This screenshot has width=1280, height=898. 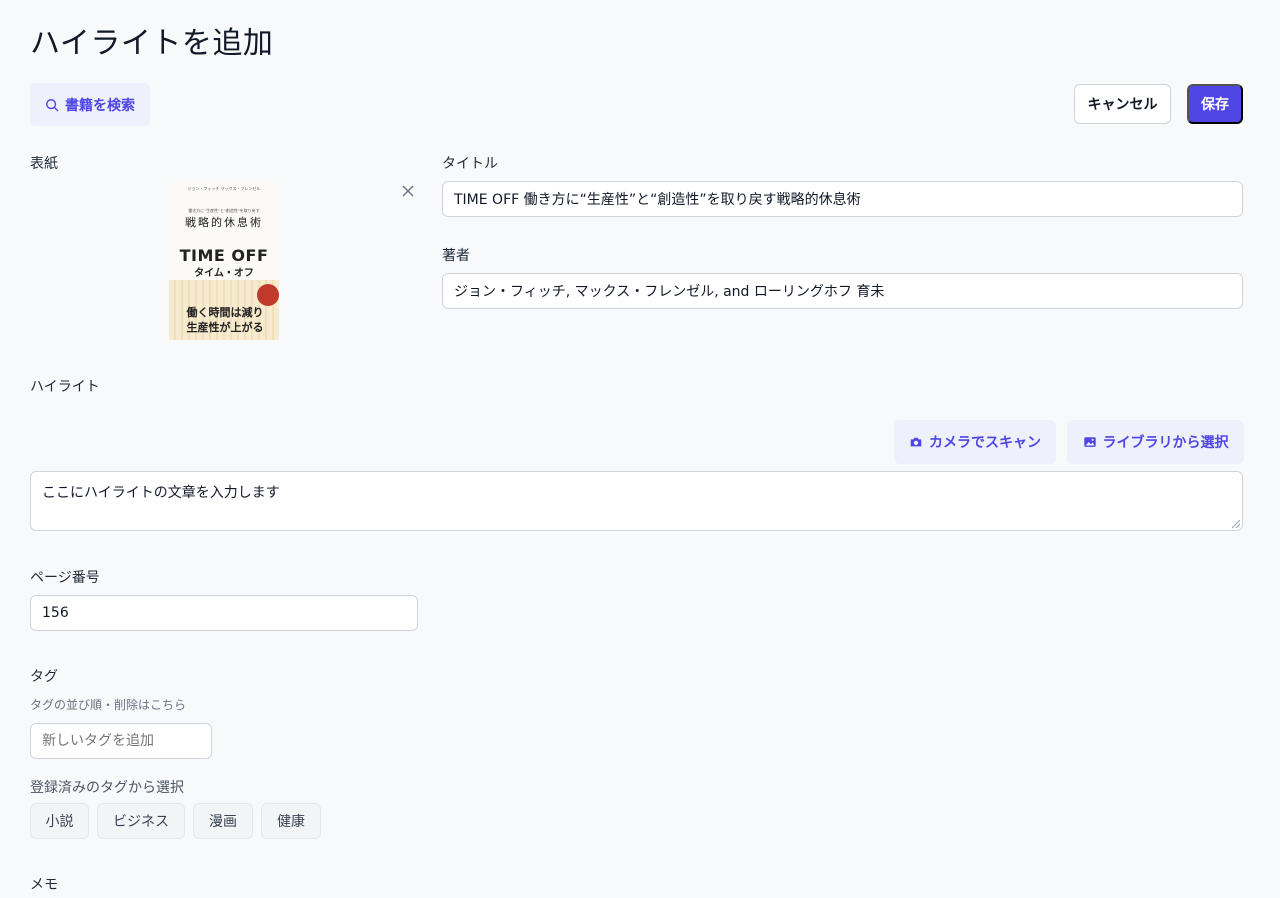 I want to click on remove-cover-button, so click(x=408, y=191).